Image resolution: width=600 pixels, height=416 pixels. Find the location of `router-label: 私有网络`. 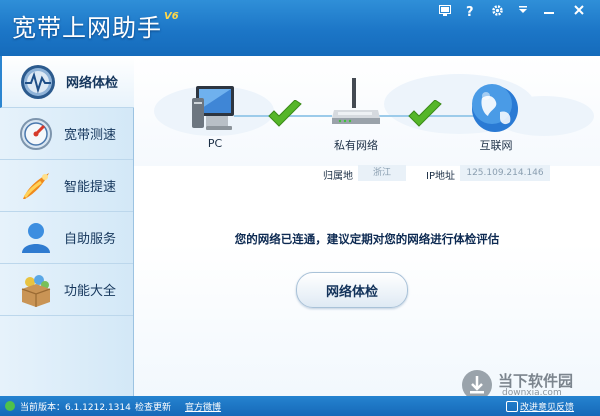

router-label: 私有网络 is located at coordinates (356, 145).